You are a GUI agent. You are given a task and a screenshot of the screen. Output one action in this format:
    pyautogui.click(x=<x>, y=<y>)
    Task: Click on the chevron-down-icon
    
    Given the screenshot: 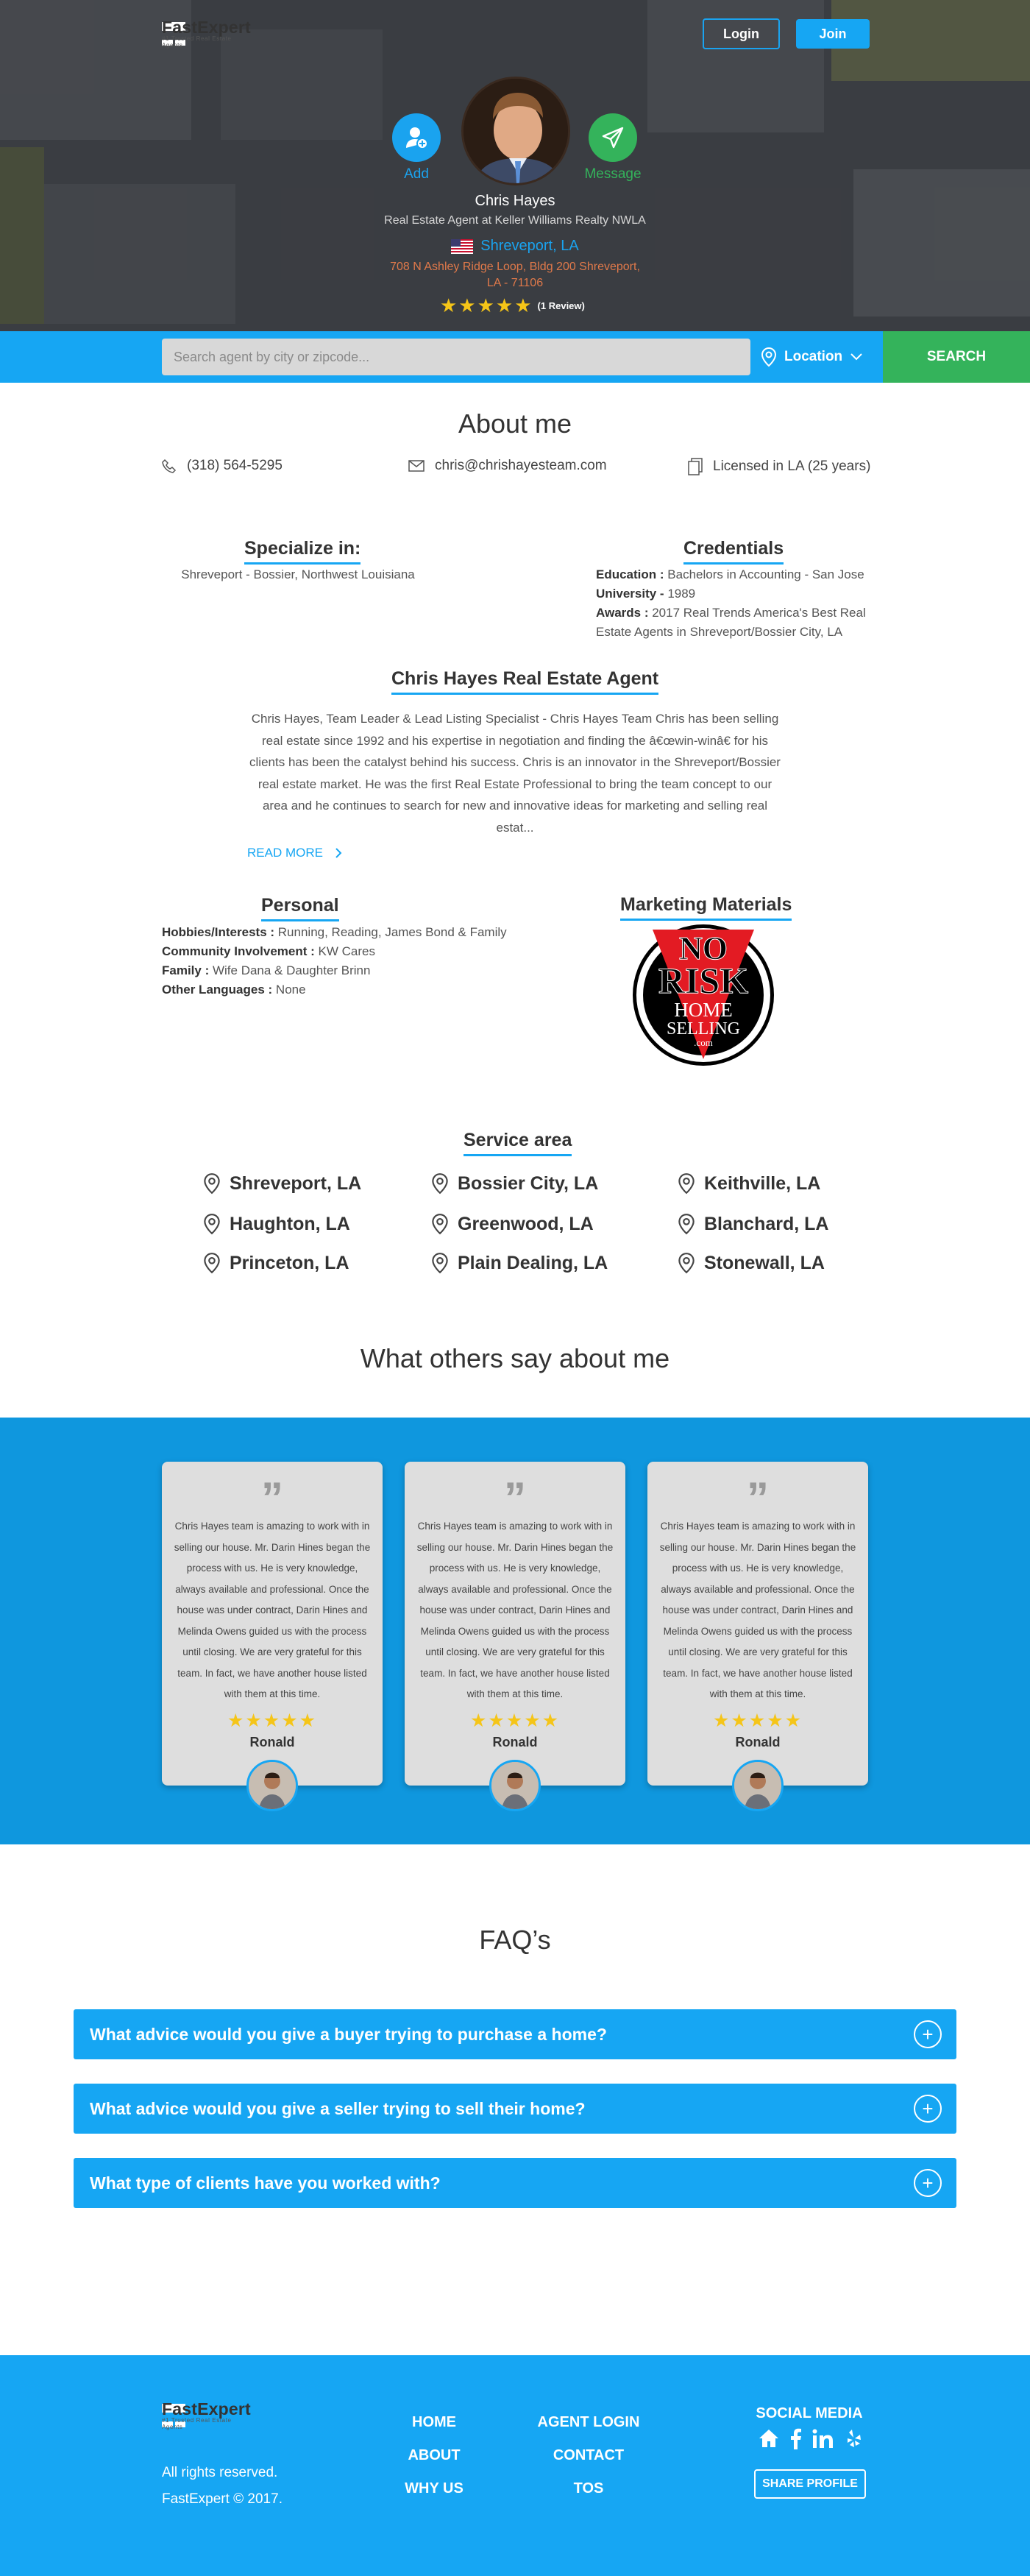 What is the action you would take?
    pyautogui.click(x=856, y=357)
    